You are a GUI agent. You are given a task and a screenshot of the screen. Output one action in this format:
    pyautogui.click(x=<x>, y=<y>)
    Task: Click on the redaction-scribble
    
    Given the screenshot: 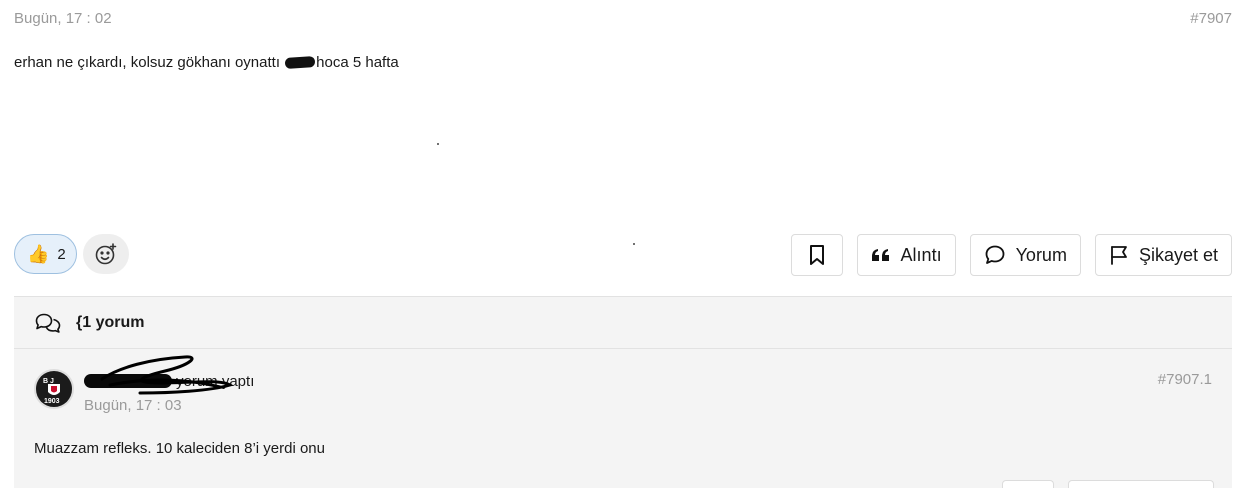 What is the action you would take?
    pyautogui.click(x=167, y=375)
    